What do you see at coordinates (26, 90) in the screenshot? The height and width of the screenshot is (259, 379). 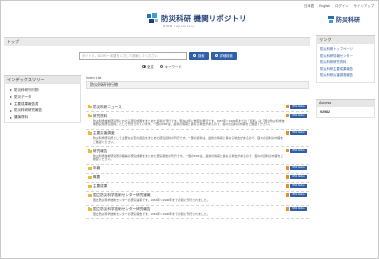 I see `tree-item-label: 防災科研刊行物` at bounding box center [26, 90].